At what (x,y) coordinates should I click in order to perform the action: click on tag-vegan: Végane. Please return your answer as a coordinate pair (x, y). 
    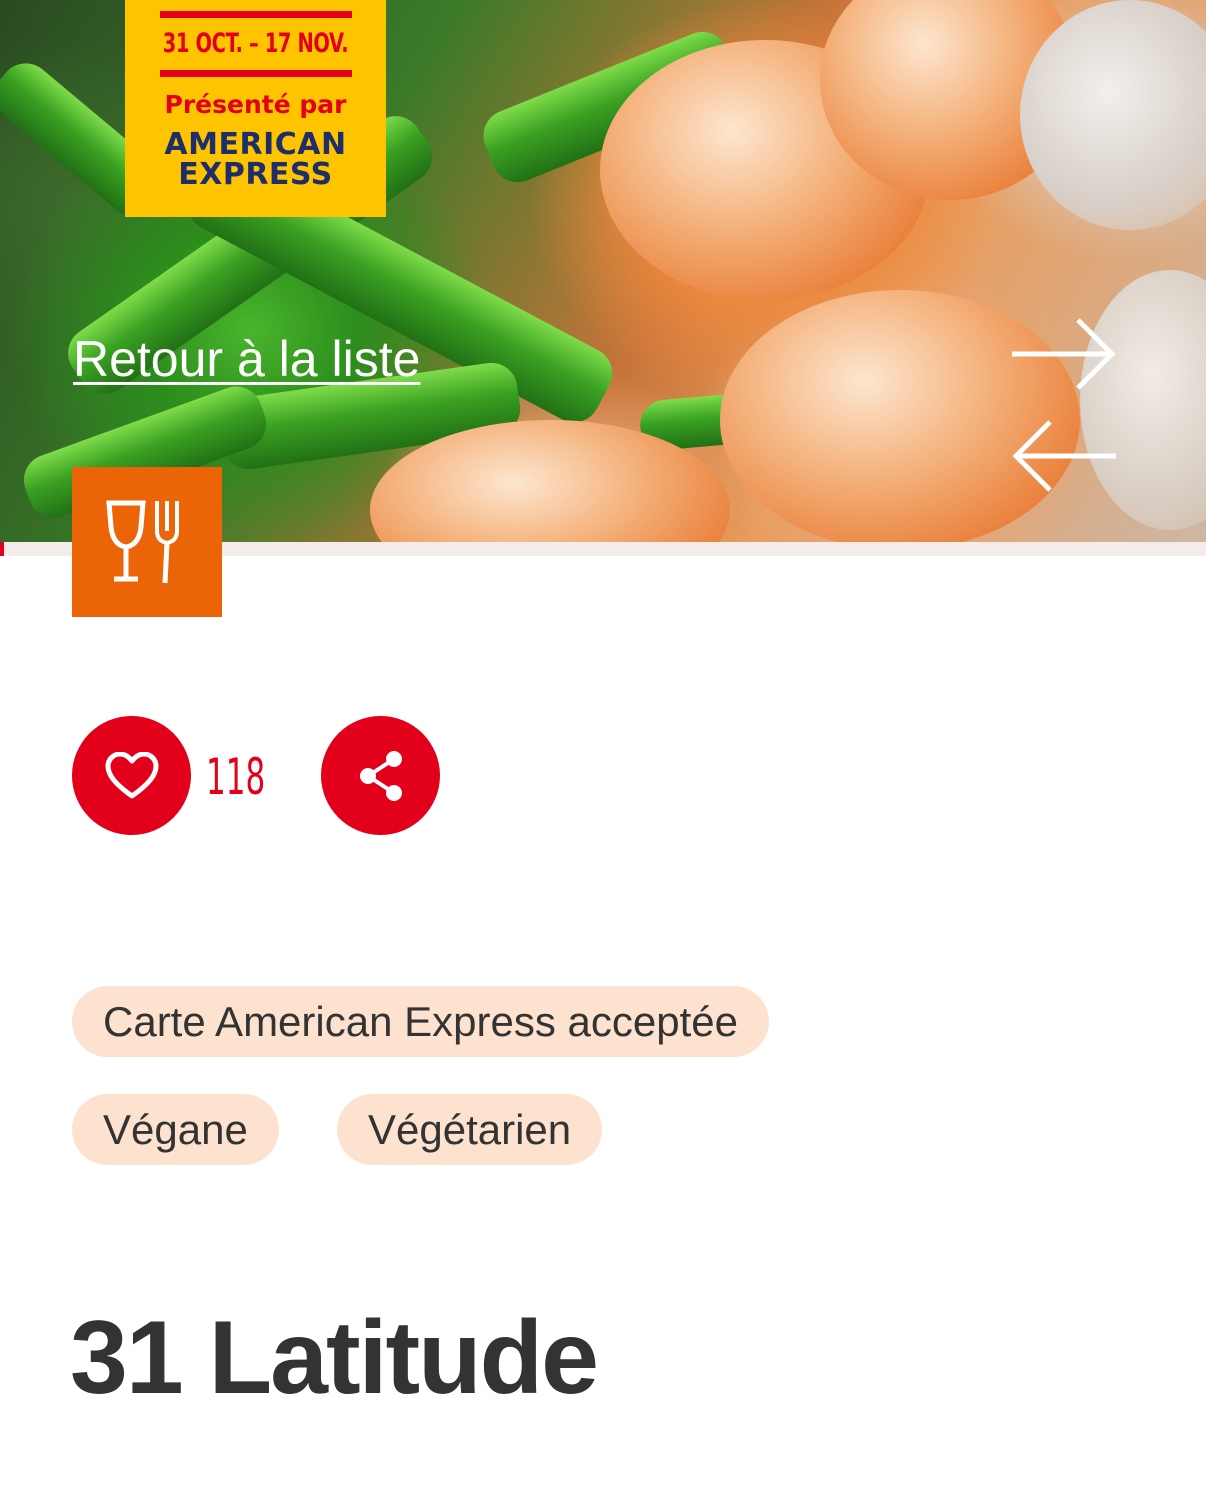
    Looking at the image, I should click on (175, 1129).